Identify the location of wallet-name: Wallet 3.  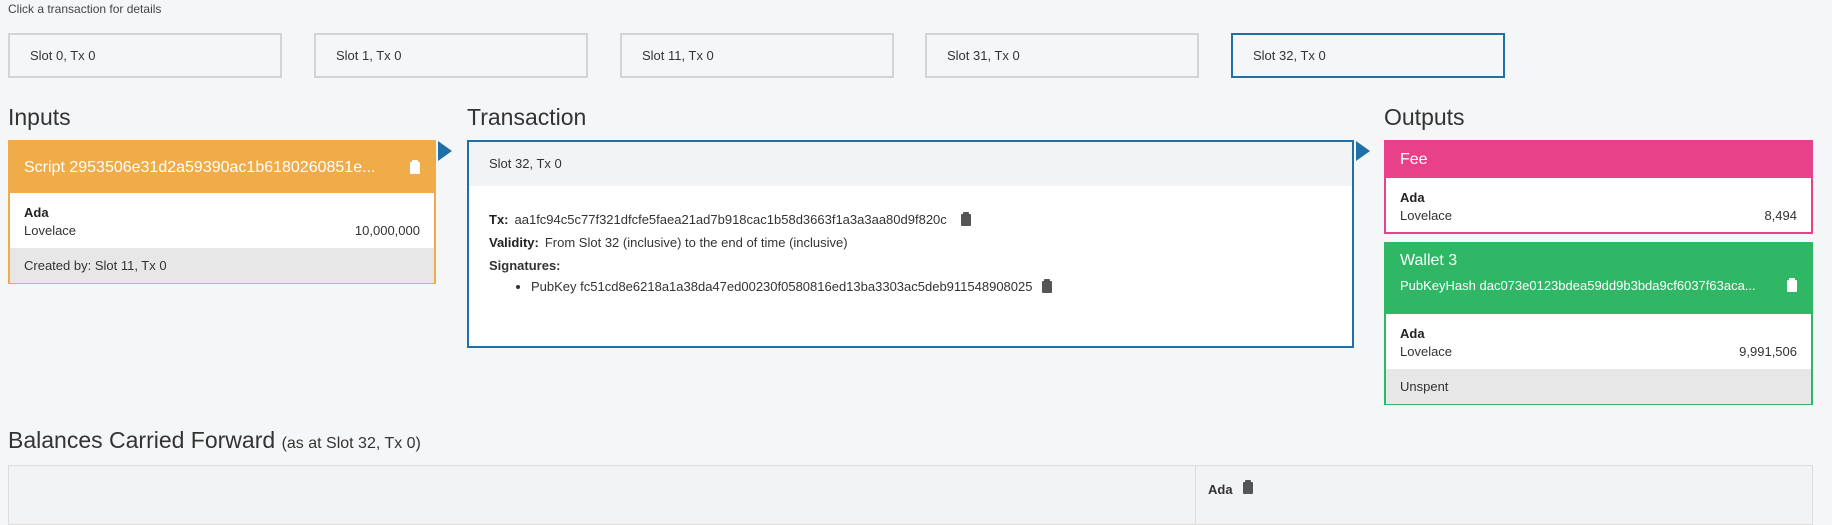
(1429, 260).